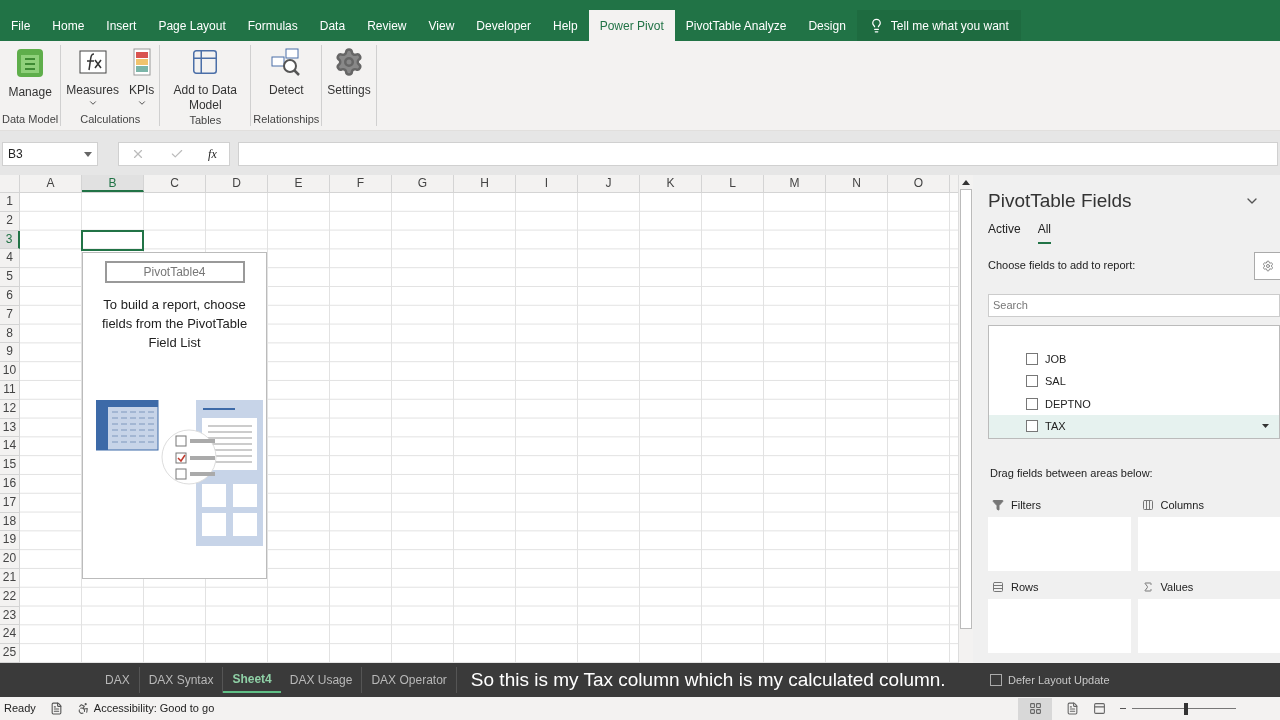 The height and width of the screenshot is (720, 1280). What do you see at coordinates (83, 708) in the screenshot?
I see `accessibility-icon` at bounding box center [83, 708].